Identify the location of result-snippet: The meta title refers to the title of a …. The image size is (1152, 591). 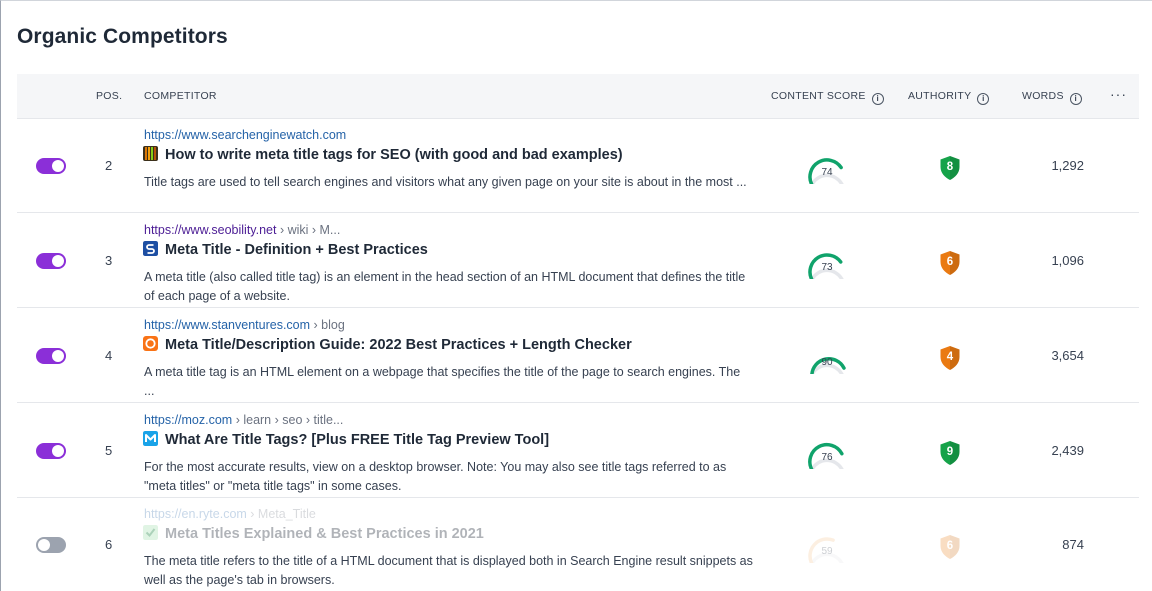
(448, 570).